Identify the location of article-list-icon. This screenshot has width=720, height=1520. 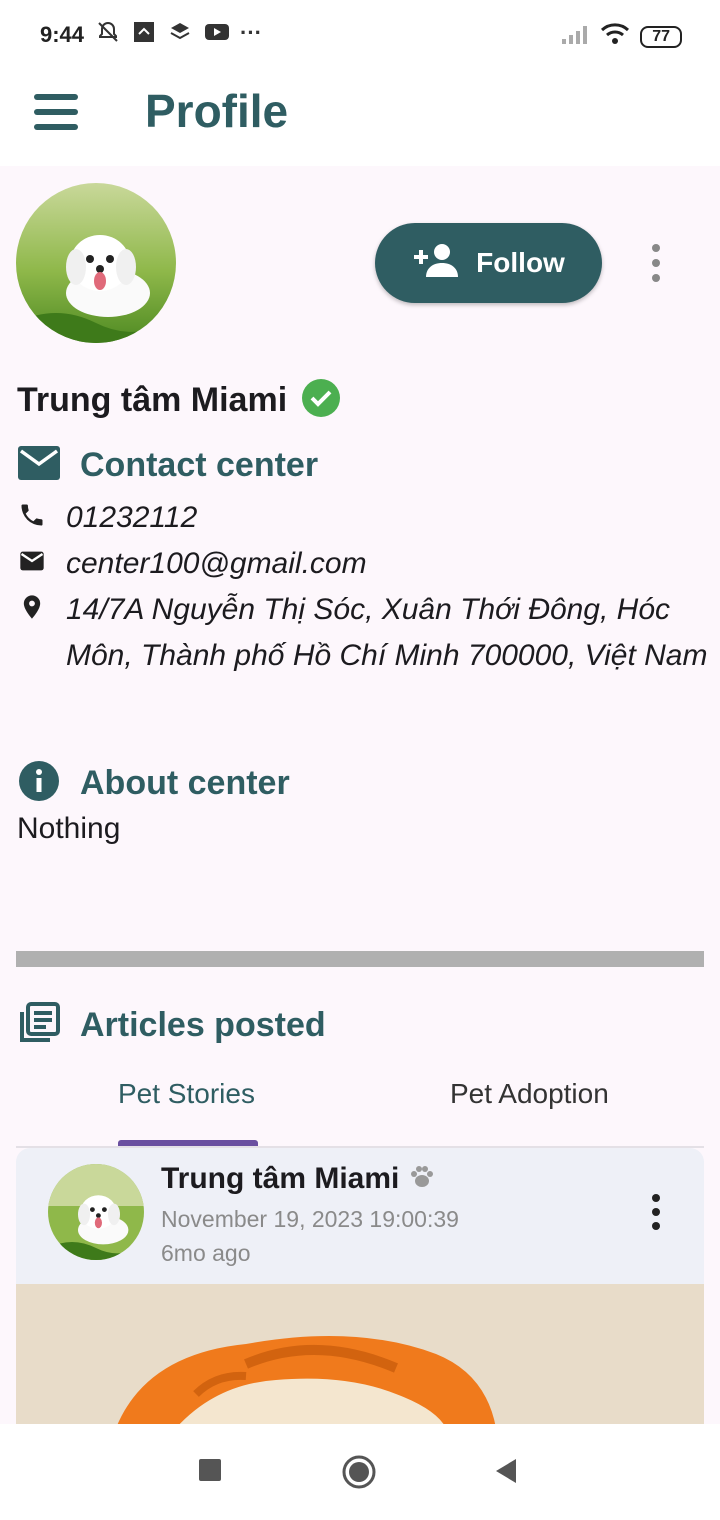
(39, 1025).